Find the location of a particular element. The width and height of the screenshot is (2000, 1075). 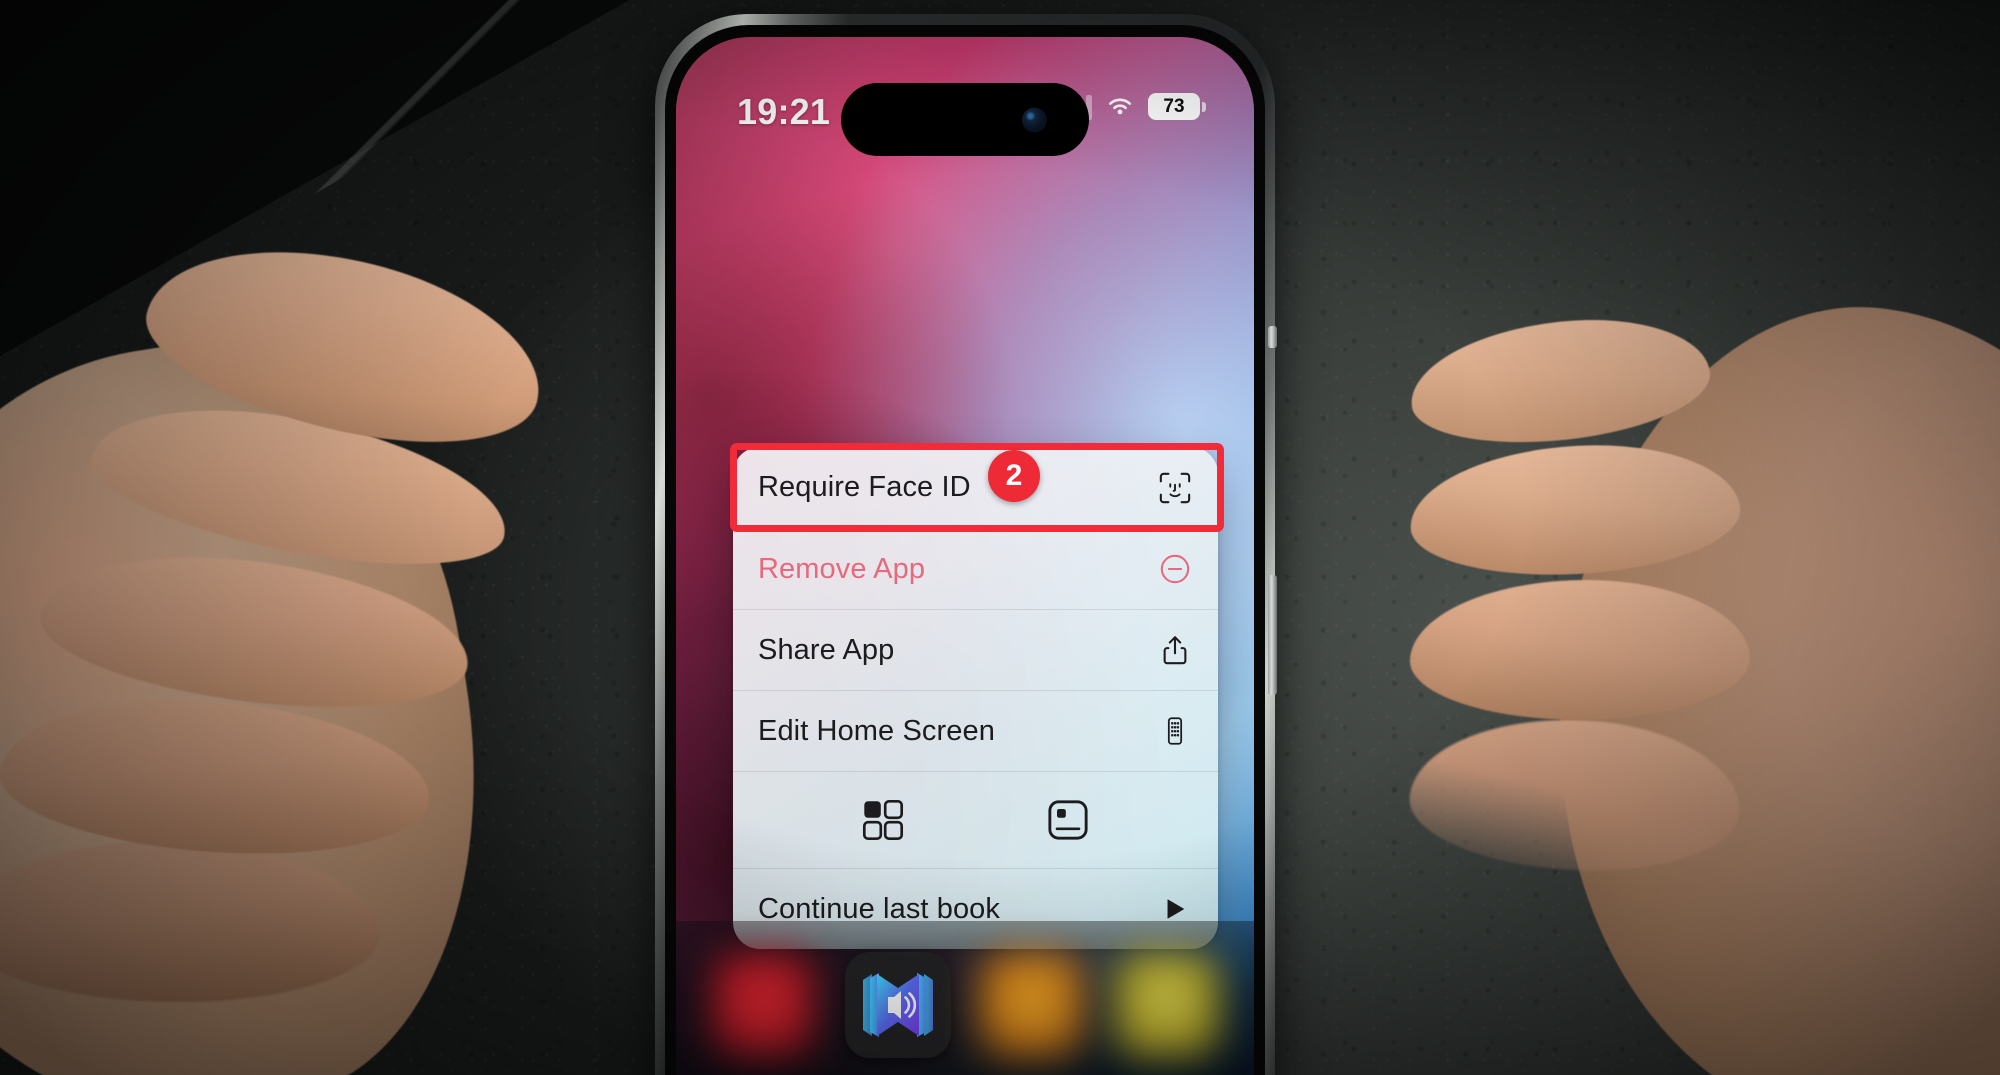

menu-item-require-face-id: Require Face ID is located at coordinates (975, 487).